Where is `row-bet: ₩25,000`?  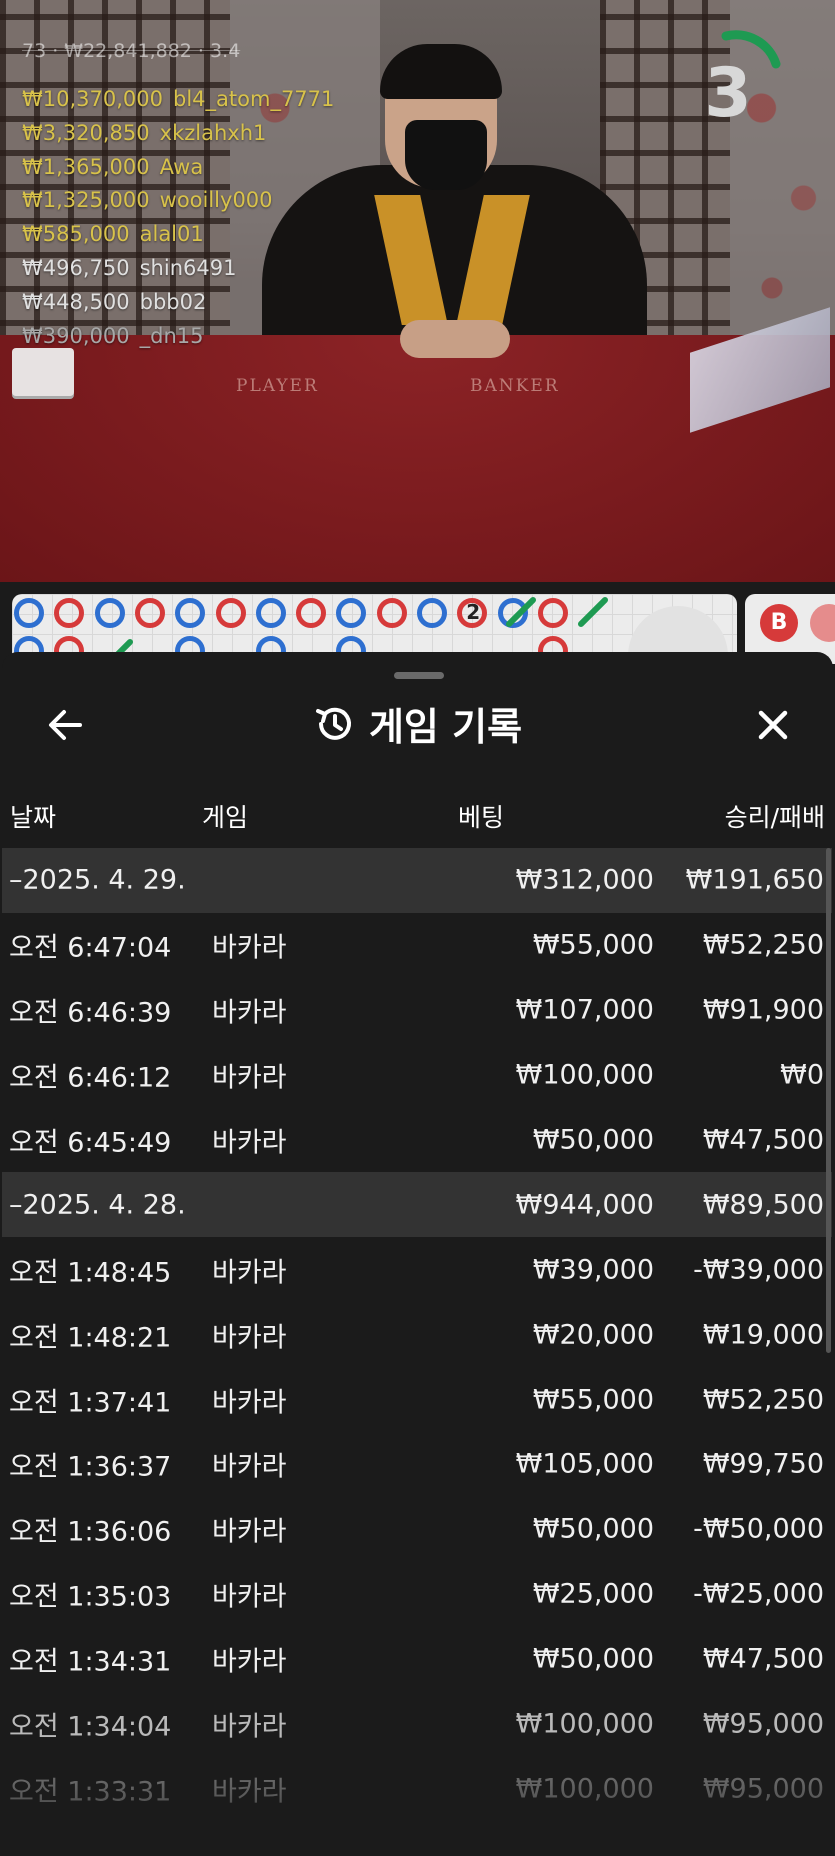
row-bet: ₩25,000 is located at coordinates (593, 1594).